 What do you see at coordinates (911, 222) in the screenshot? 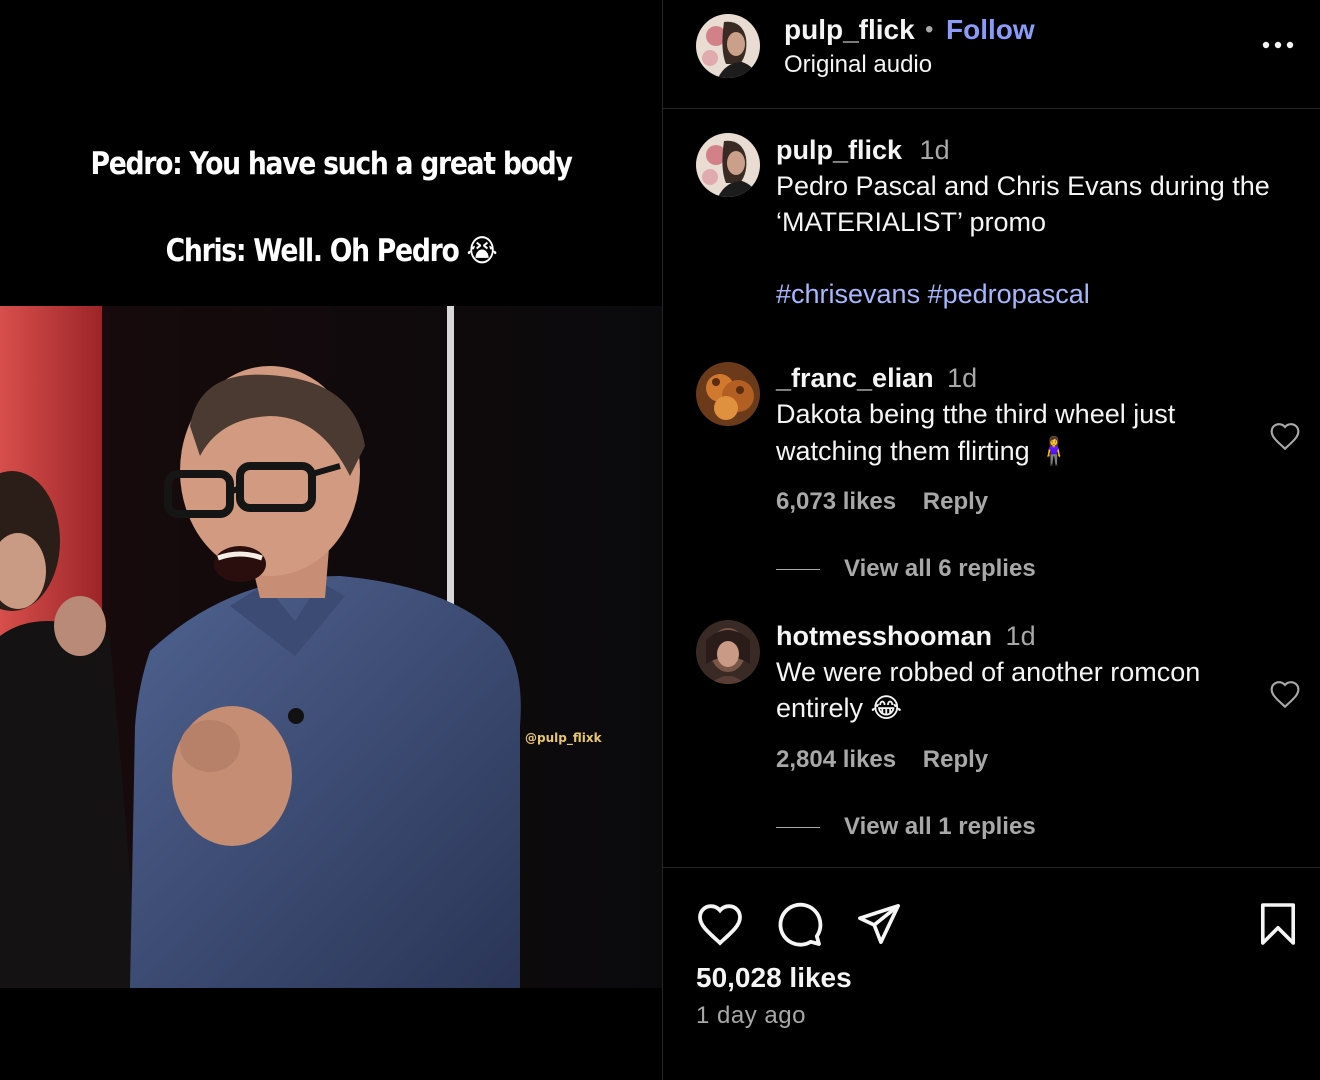
I see `caption-text-line-2: ‘MATERIALIST’ promo` at bounding box center [911, 222].